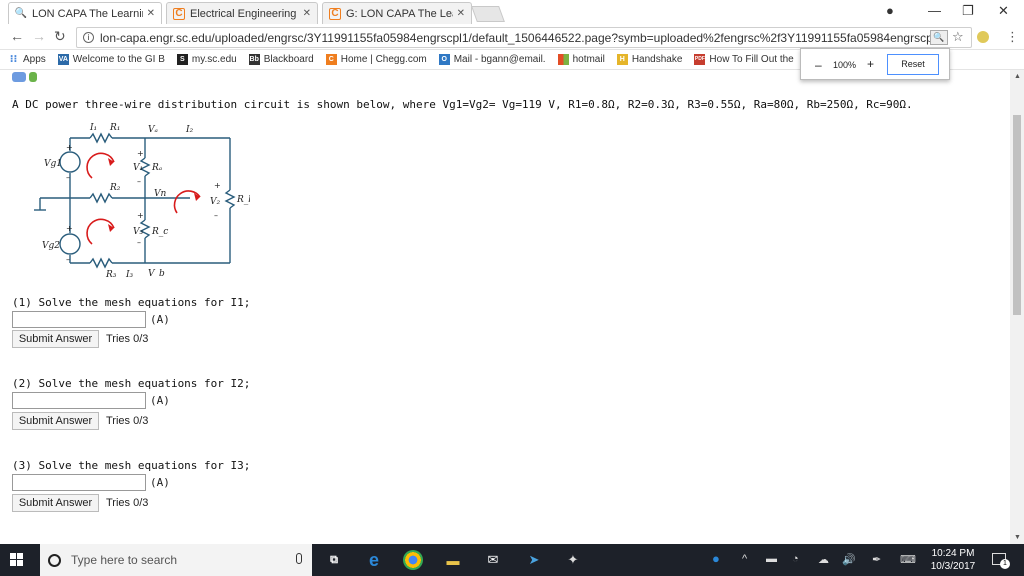  I want to click on label-I2: I₂, so click(189, 130).